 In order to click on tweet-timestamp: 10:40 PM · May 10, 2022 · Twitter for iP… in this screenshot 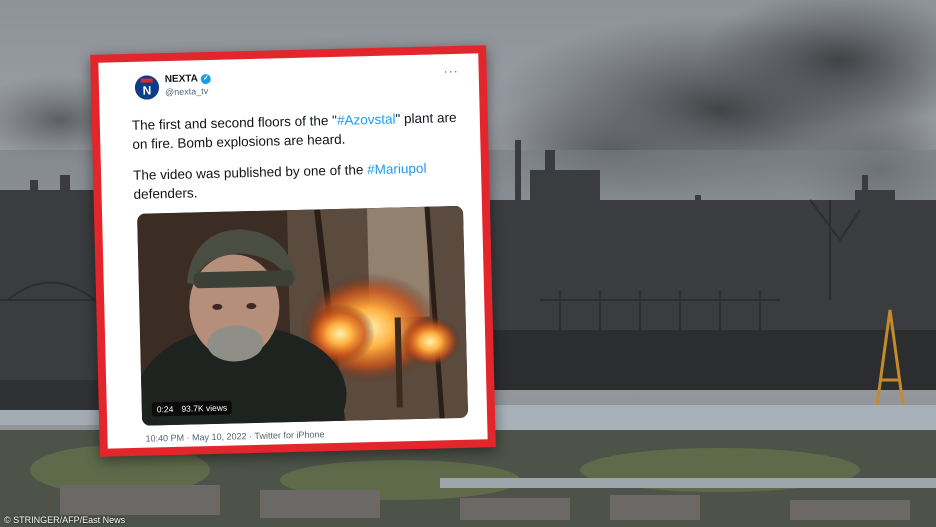, I will do `click(234, 436)`.